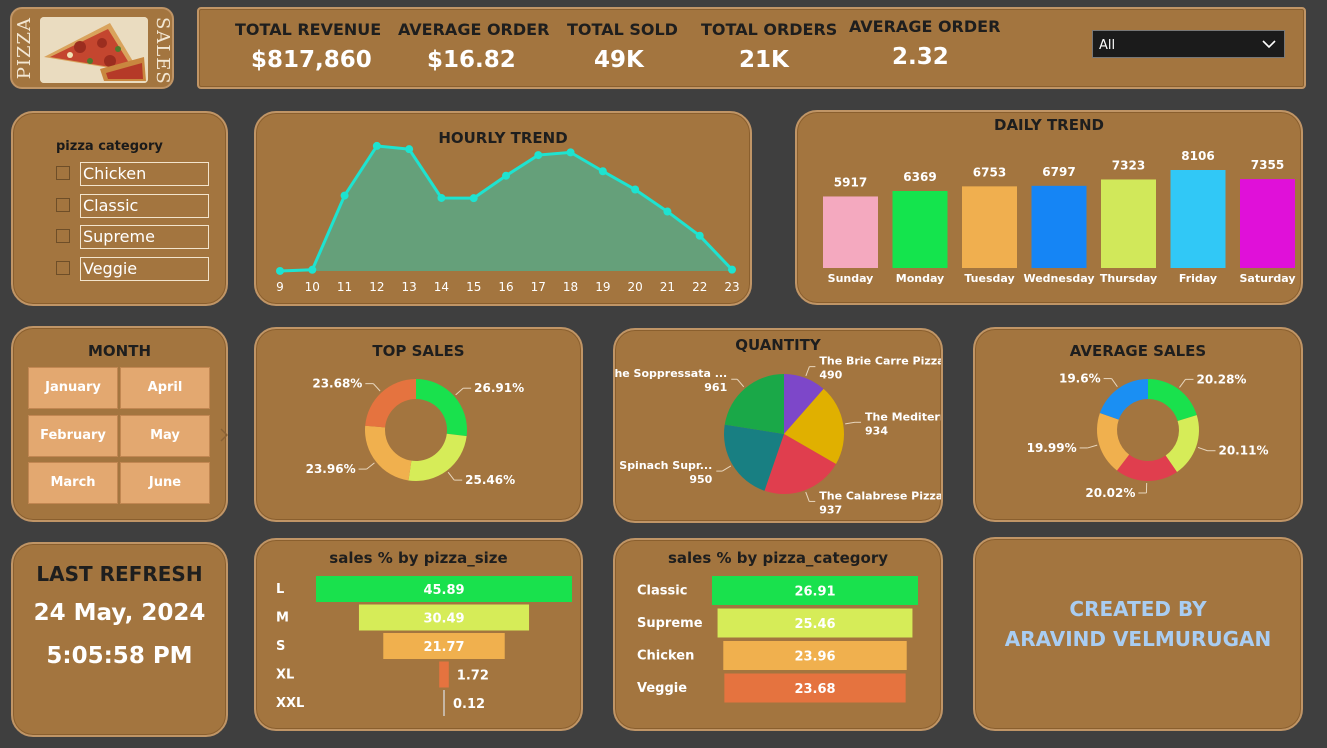 This screenshot has height=748, width=1327. I want to click on sales-by-size-chart: L 45.89 M 30.49 S 21.77 XL 1.72 XXL 0.12, so click(424, 646).